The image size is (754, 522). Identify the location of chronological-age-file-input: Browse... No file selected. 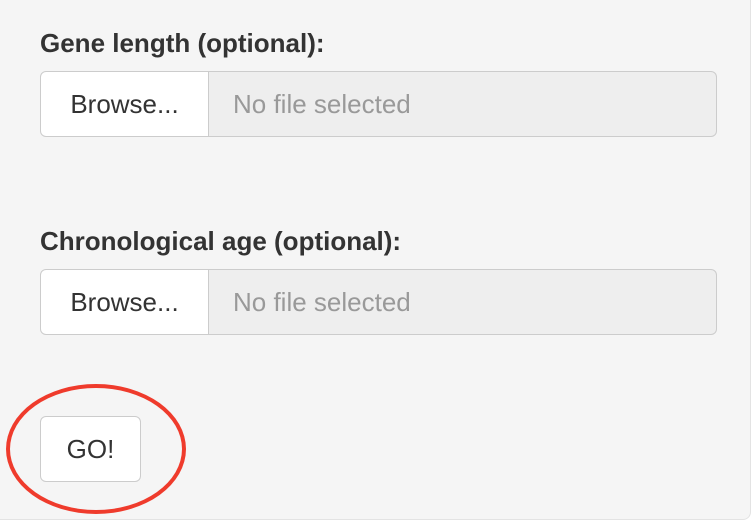
(378, 302).